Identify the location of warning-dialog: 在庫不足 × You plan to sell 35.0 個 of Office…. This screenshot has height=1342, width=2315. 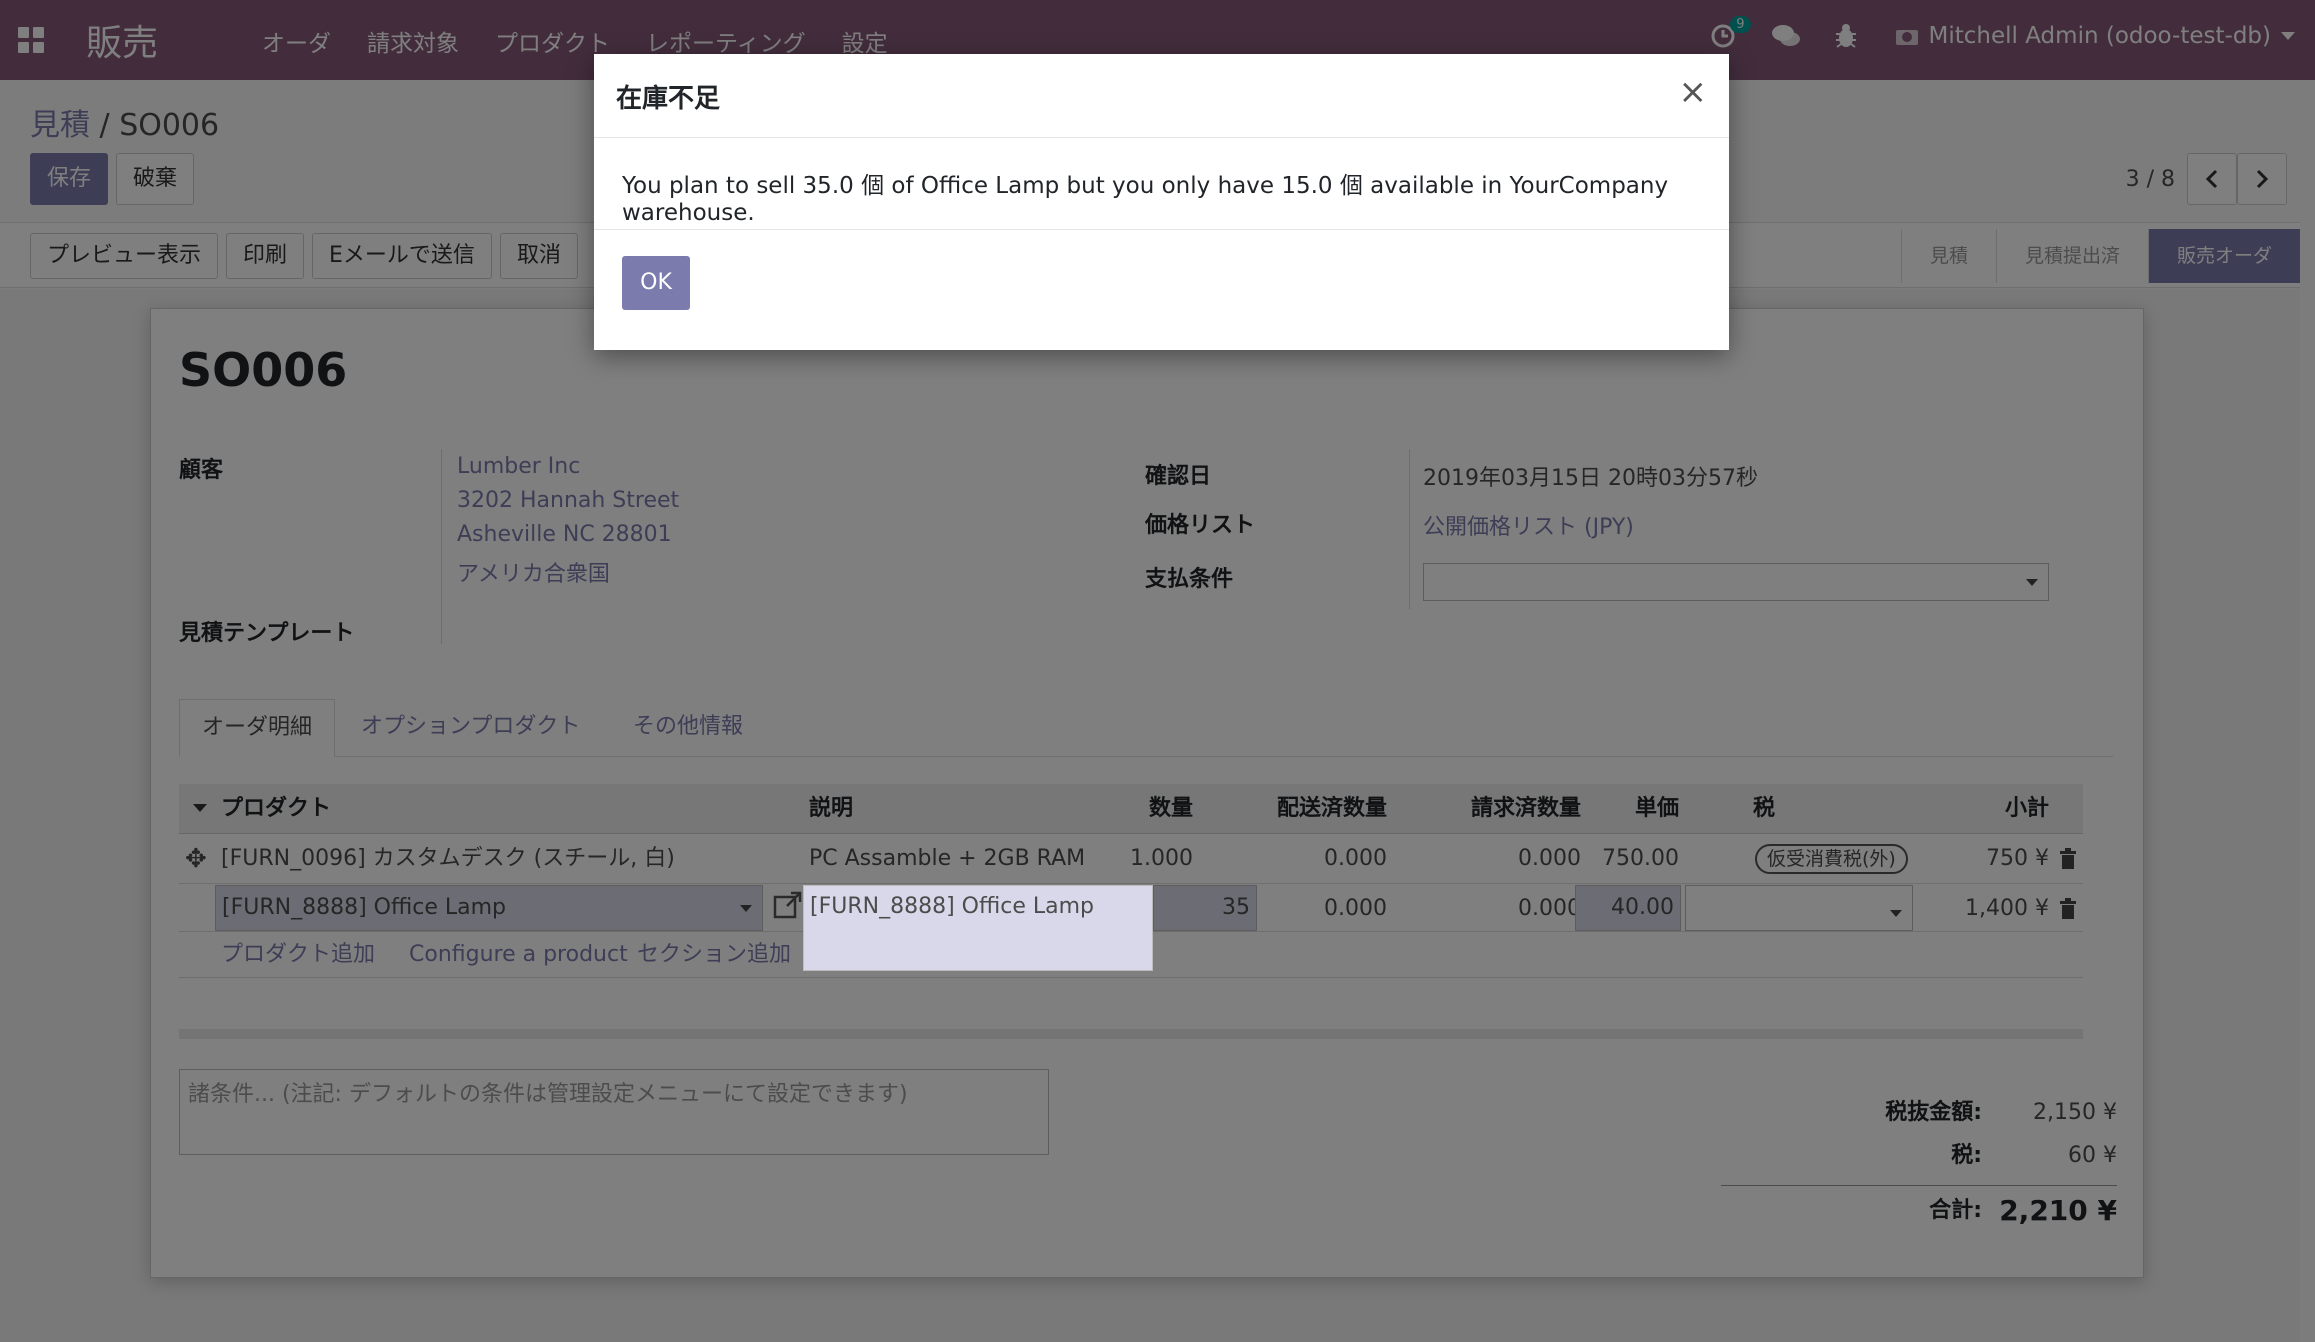
(1161, 202).